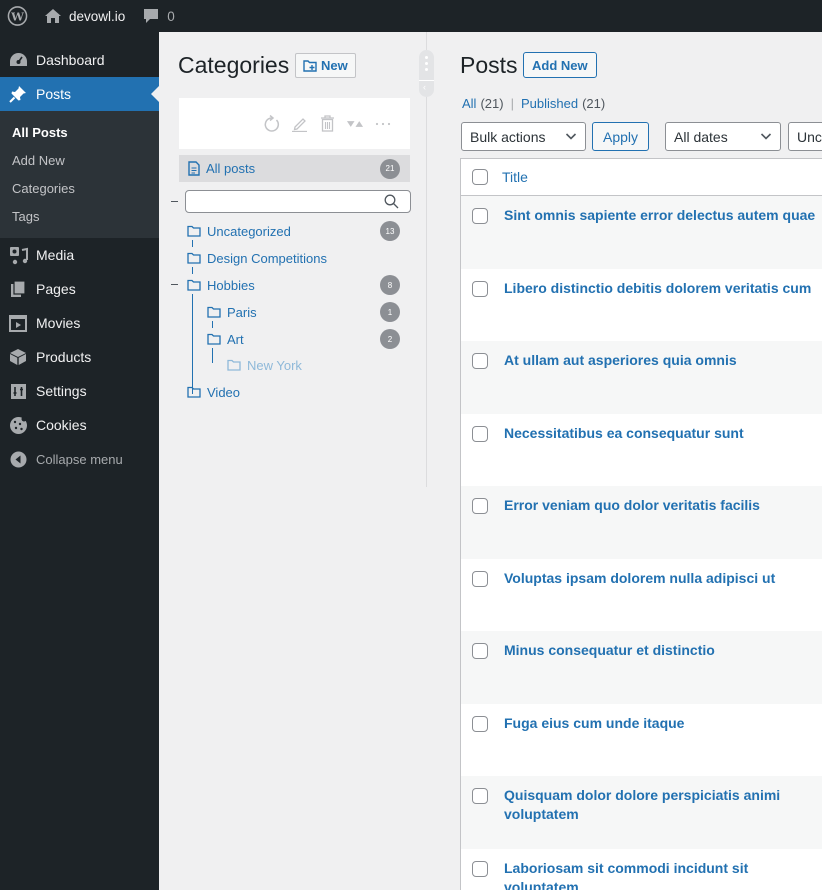 The image size is (822, 890). What do you see at coordinates (61, 425) in the screenshot?
I see `menu-label: Cookies` at bounding box center [61, 425].